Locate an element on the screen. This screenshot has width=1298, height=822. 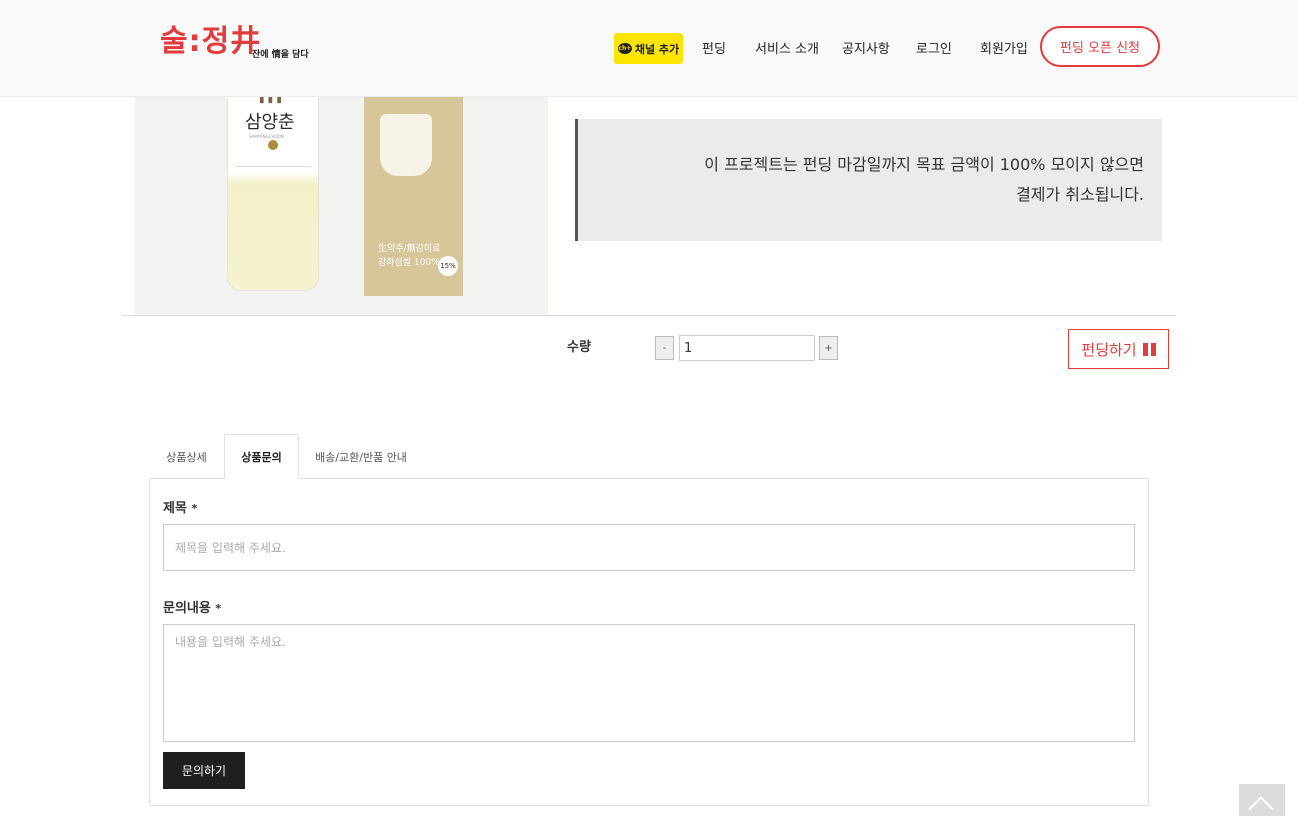
tab-shipping-return: 배송/교환/반품 안내 is located at coordinates (361, 456).